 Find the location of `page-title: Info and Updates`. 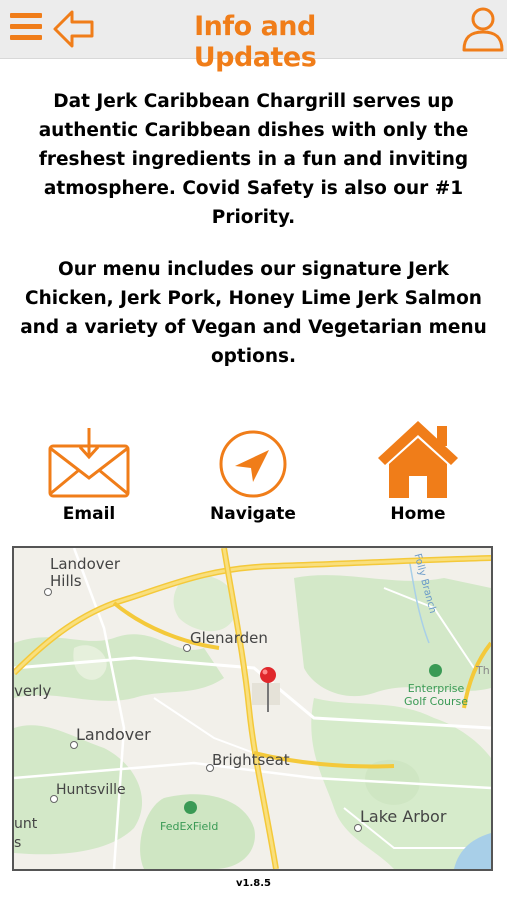

page-title: Info and Updates is located at coordinates (255, 42).